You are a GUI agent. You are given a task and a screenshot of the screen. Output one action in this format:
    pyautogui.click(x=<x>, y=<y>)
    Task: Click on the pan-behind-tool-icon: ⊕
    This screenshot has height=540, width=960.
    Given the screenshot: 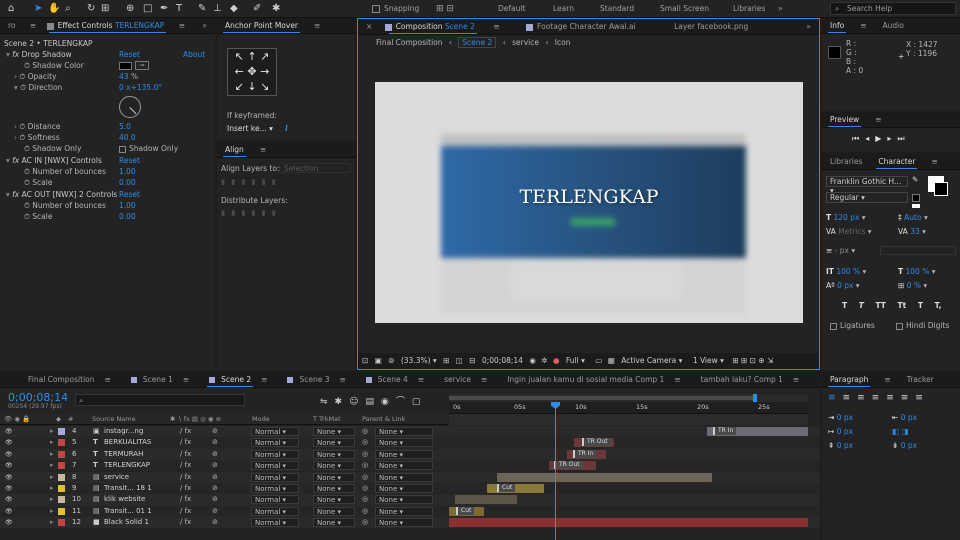 What is the action you would take?
    pyautogui.click(x=130, y=9)
    